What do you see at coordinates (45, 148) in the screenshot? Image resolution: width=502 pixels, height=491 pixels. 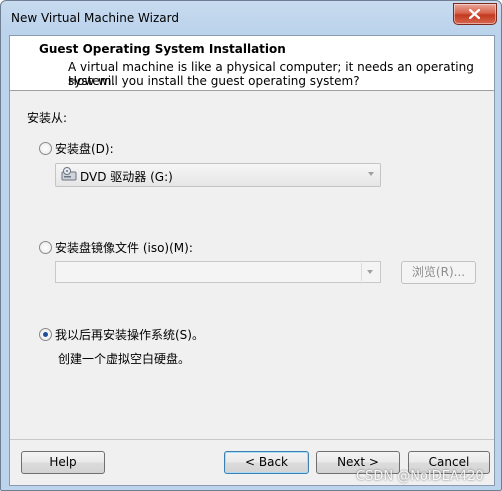 I see `installer-disc-radio` at bounding box center [45, 148].